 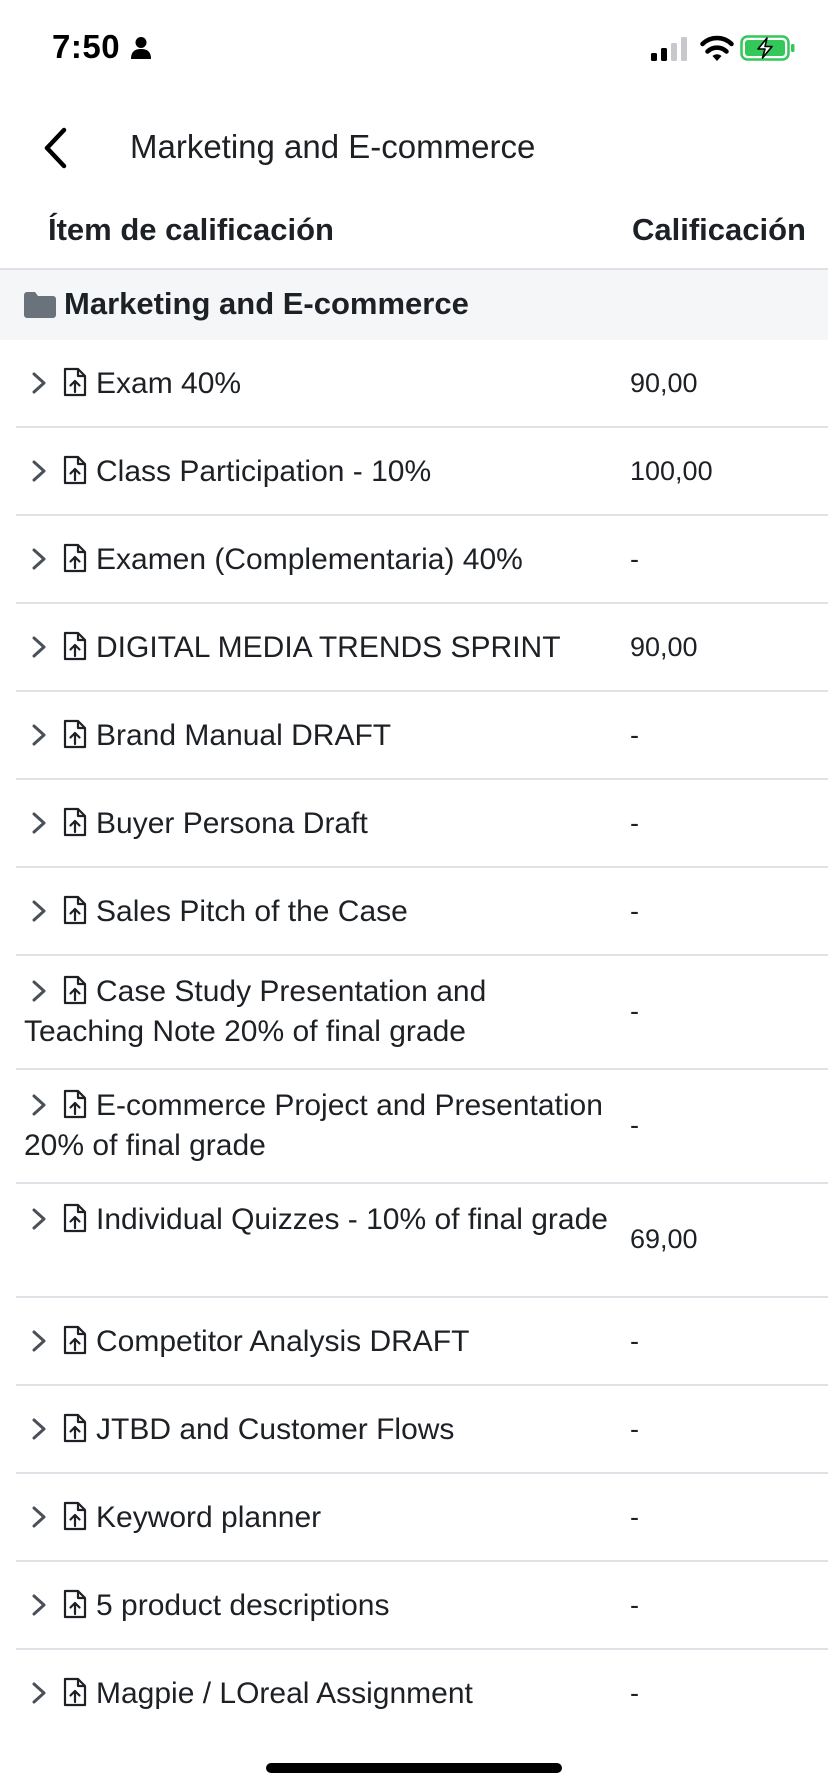 I want to click on grade-item-row: Magpie / LOreal Assignment -, so click(x=422, y=1694).